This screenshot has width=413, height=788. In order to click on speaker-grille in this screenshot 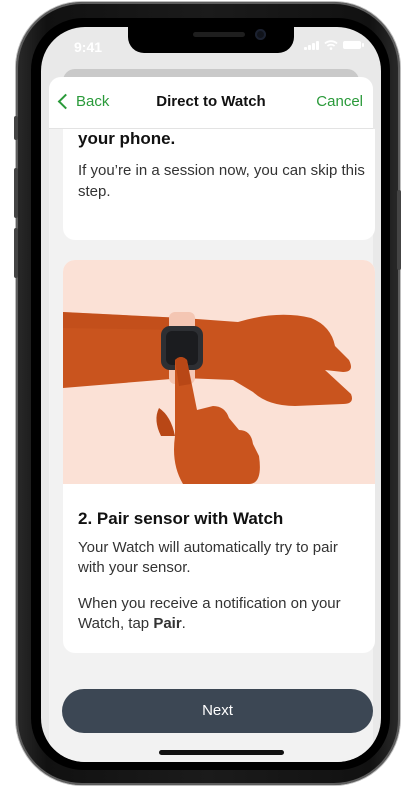, I will do `click(219, 34)`.